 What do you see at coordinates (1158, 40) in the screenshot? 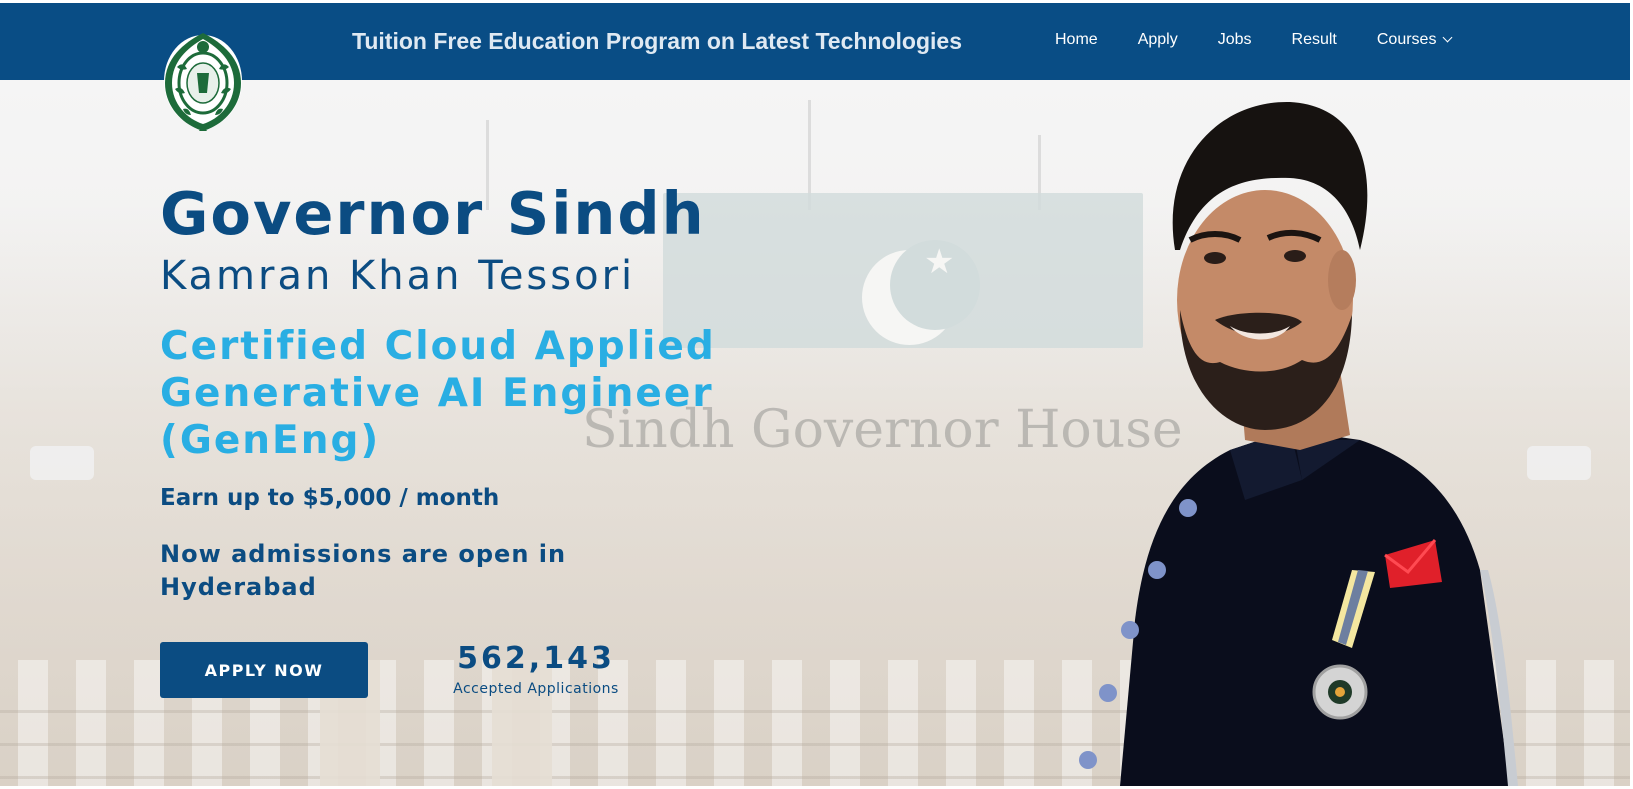
I see `nav-apply: Apply` at bounding box center [1158, 40].